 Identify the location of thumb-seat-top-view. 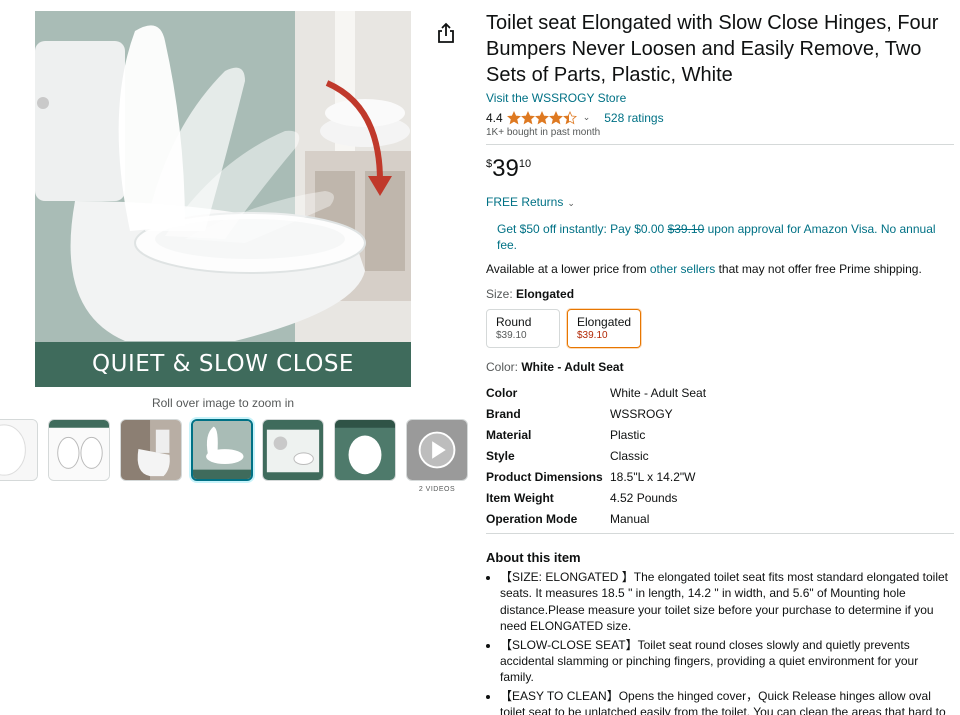
(19, 450).